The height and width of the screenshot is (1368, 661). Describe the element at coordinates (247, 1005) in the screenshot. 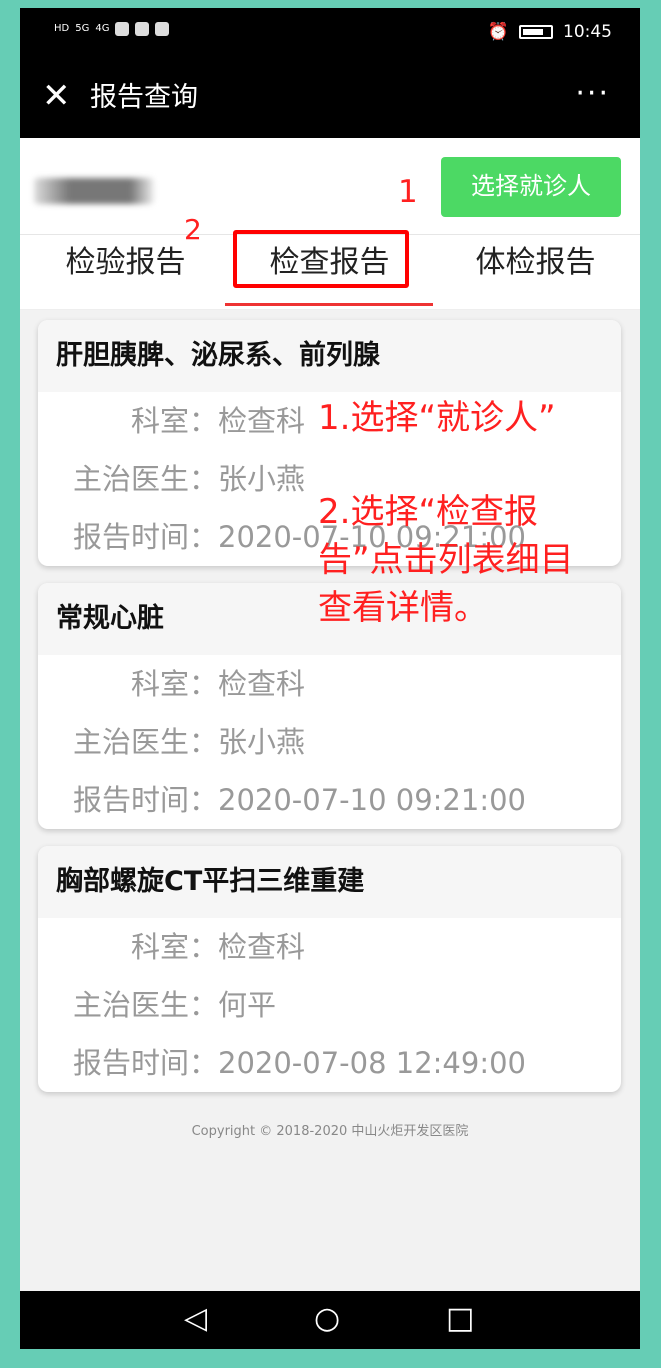

I see `doctor-value: 何平` at that location.